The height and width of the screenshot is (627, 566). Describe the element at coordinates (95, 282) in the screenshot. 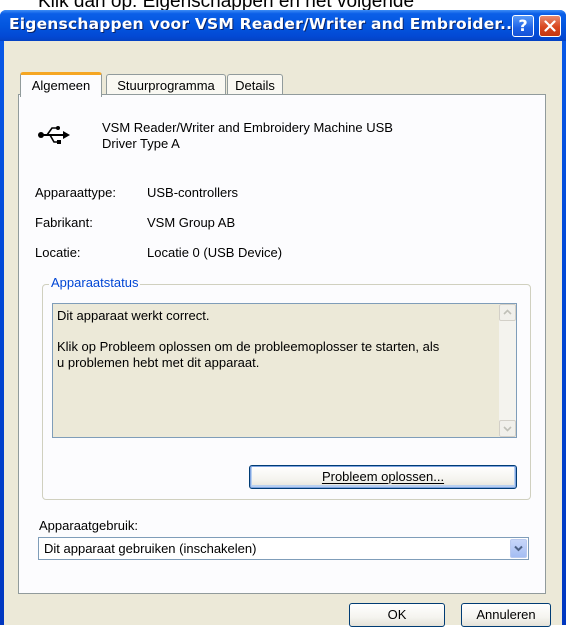

I see `device-status-label: Apparaatstatus` at that location.